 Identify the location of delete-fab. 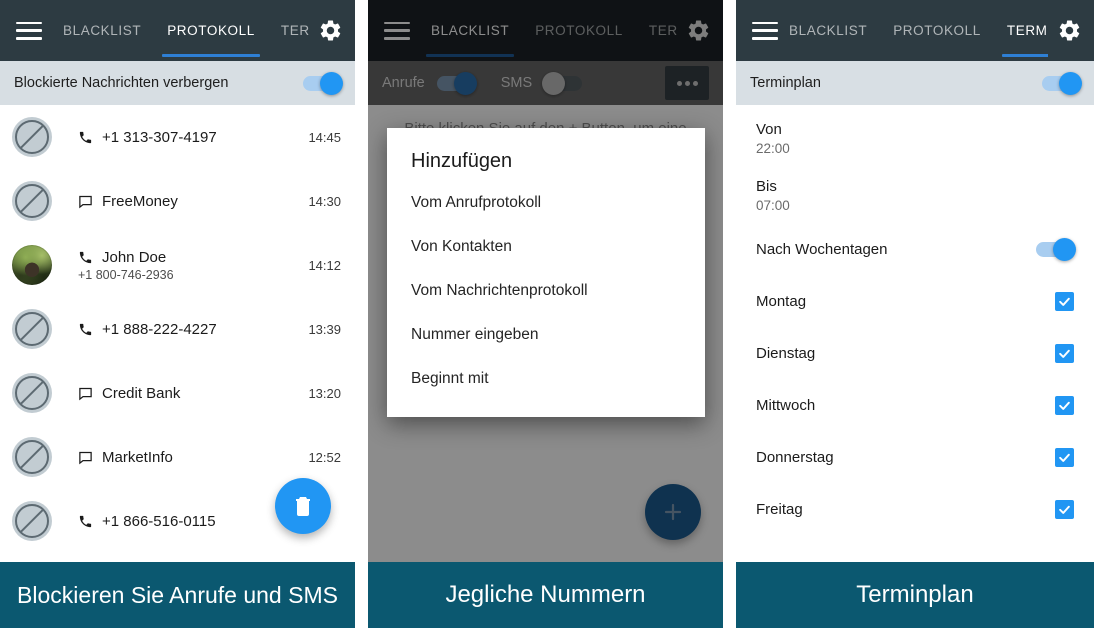
(303, 506).